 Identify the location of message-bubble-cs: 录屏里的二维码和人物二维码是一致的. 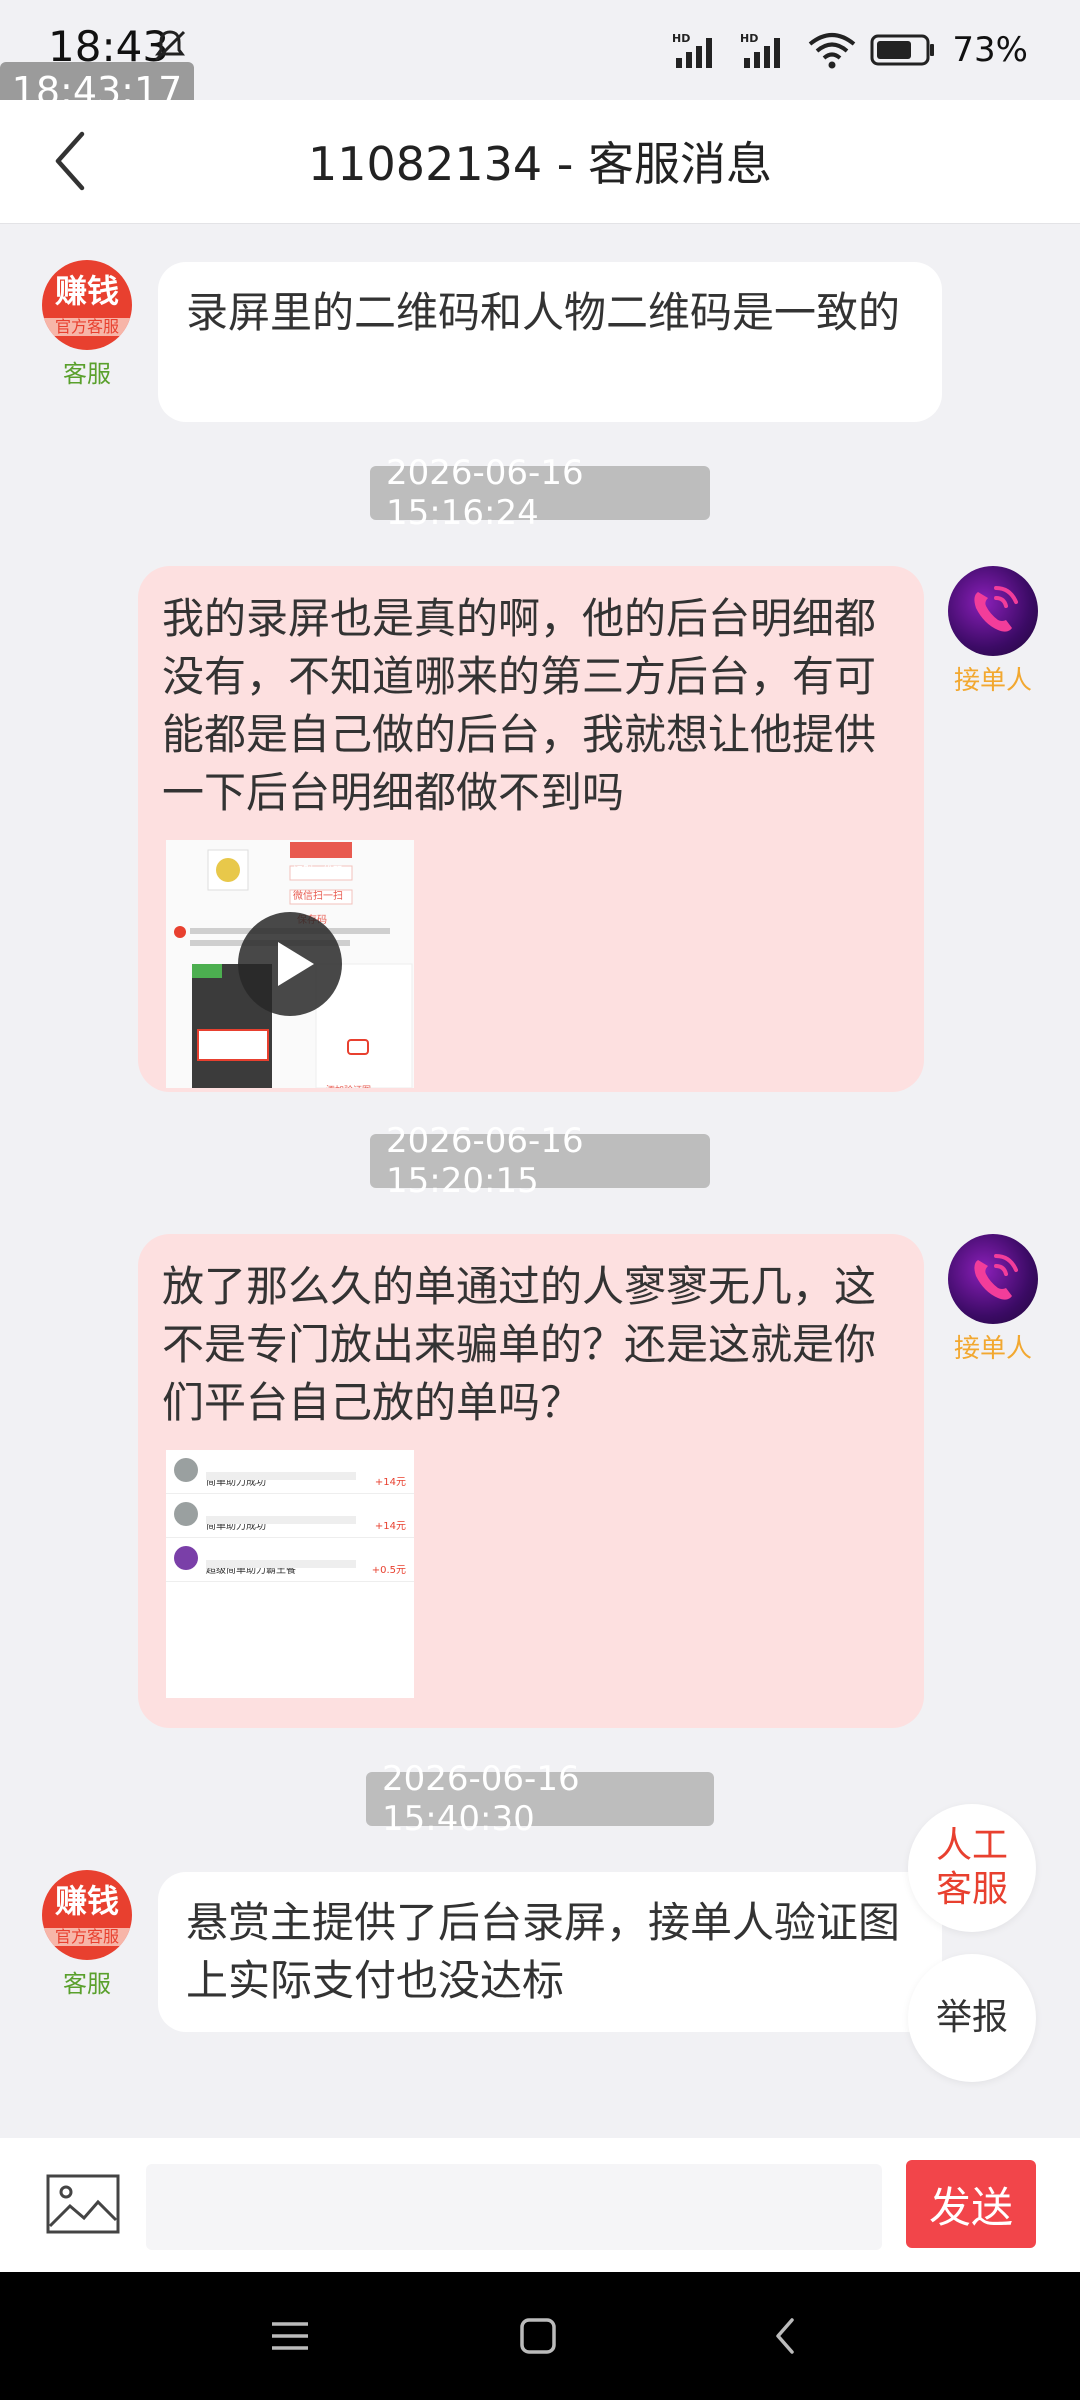
(550, 342).